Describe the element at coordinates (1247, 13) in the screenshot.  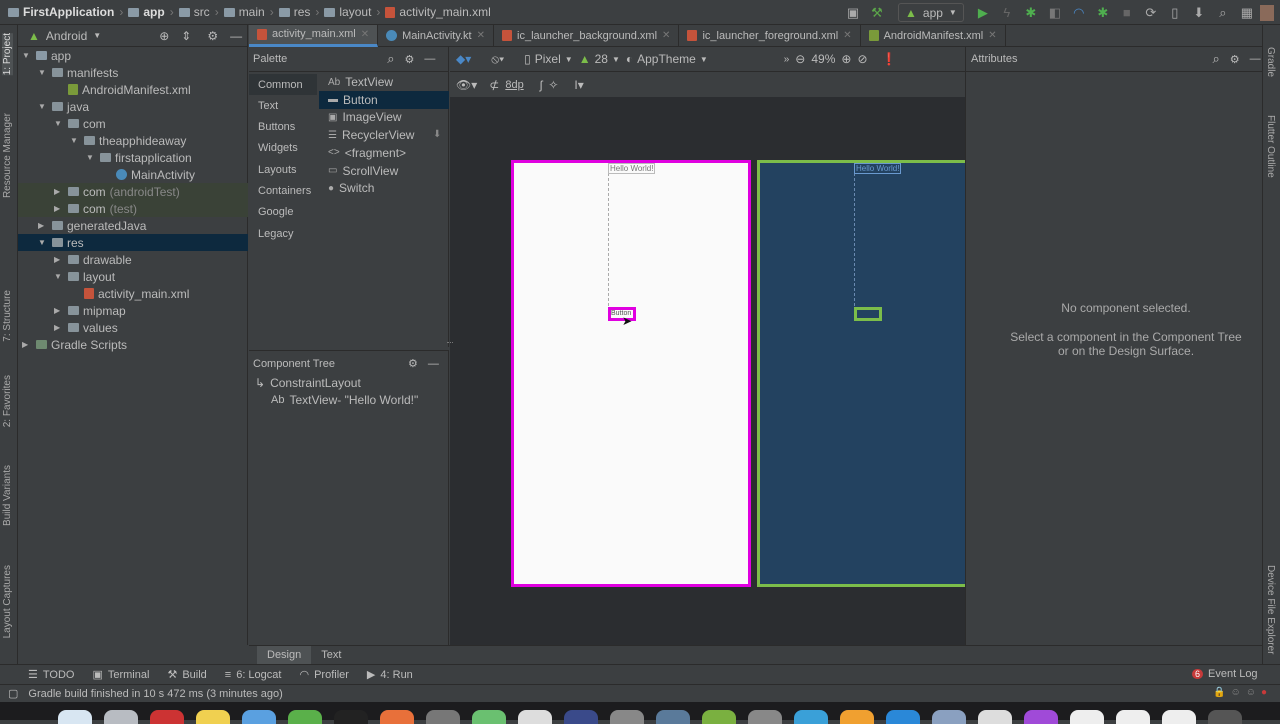
I see `project-structure-icon: ▦` at that location.